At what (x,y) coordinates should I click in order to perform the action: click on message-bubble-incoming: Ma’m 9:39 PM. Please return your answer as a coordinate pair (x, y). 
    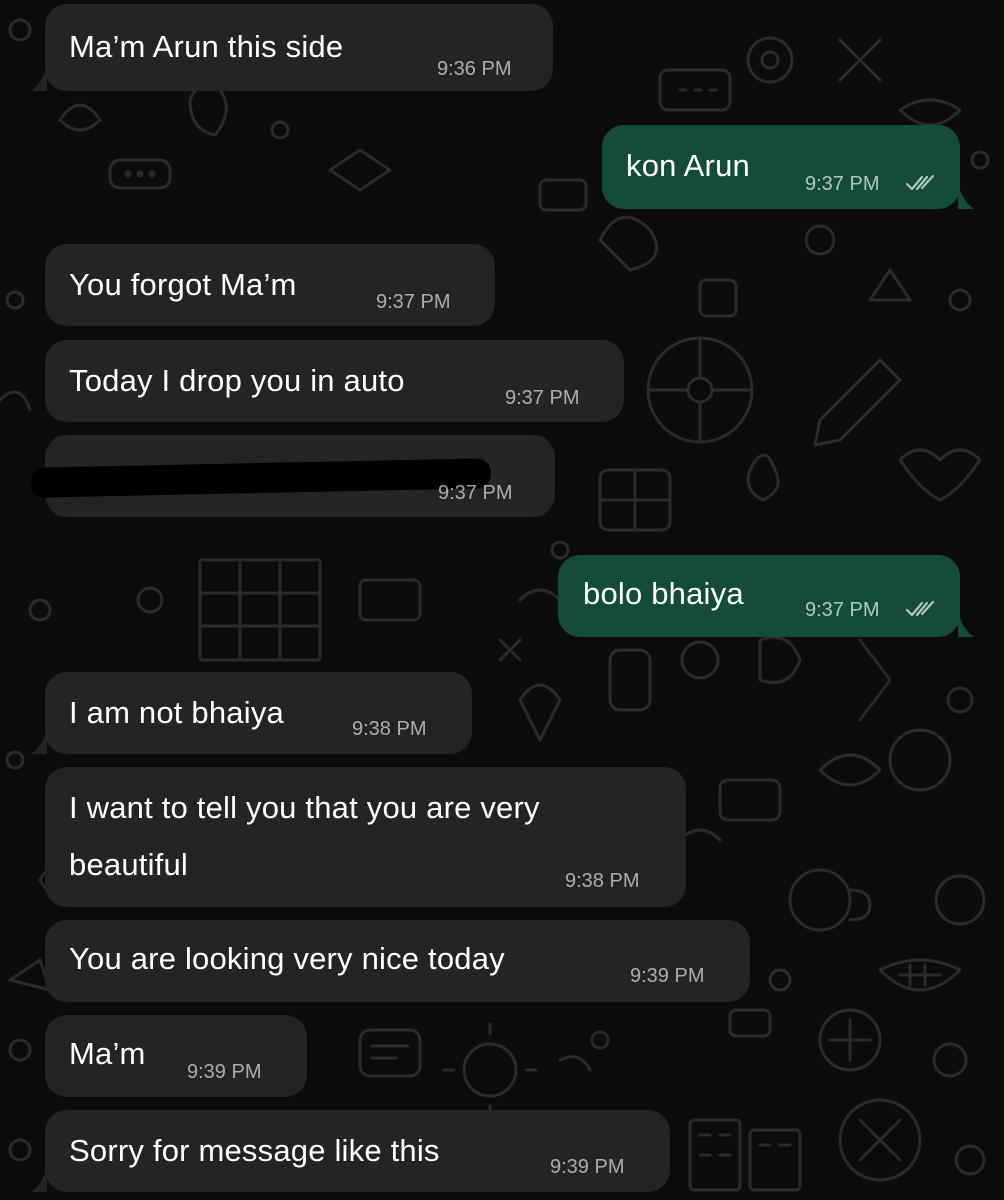
    Looking at the image, I should click on (176, 1056).